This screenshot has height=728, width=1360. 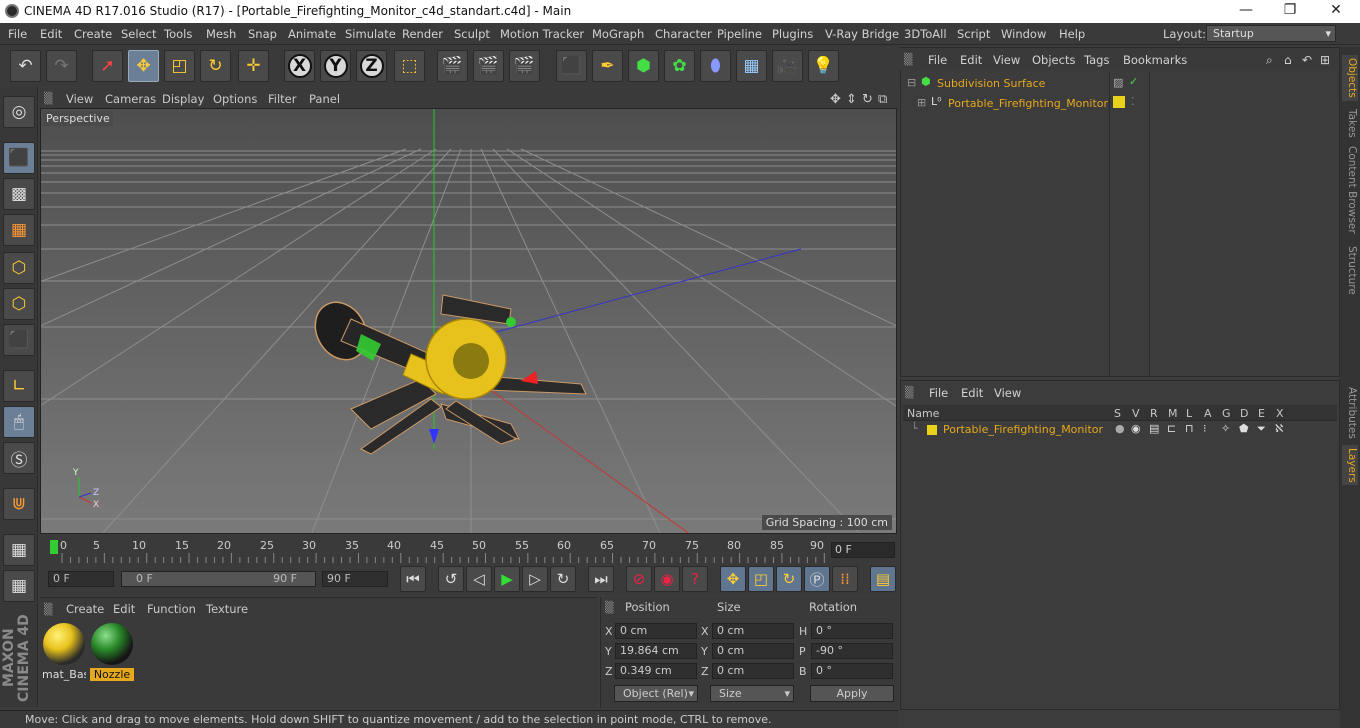 I want to click on end-frame-field: 90 F, so click(x=355, y=579).